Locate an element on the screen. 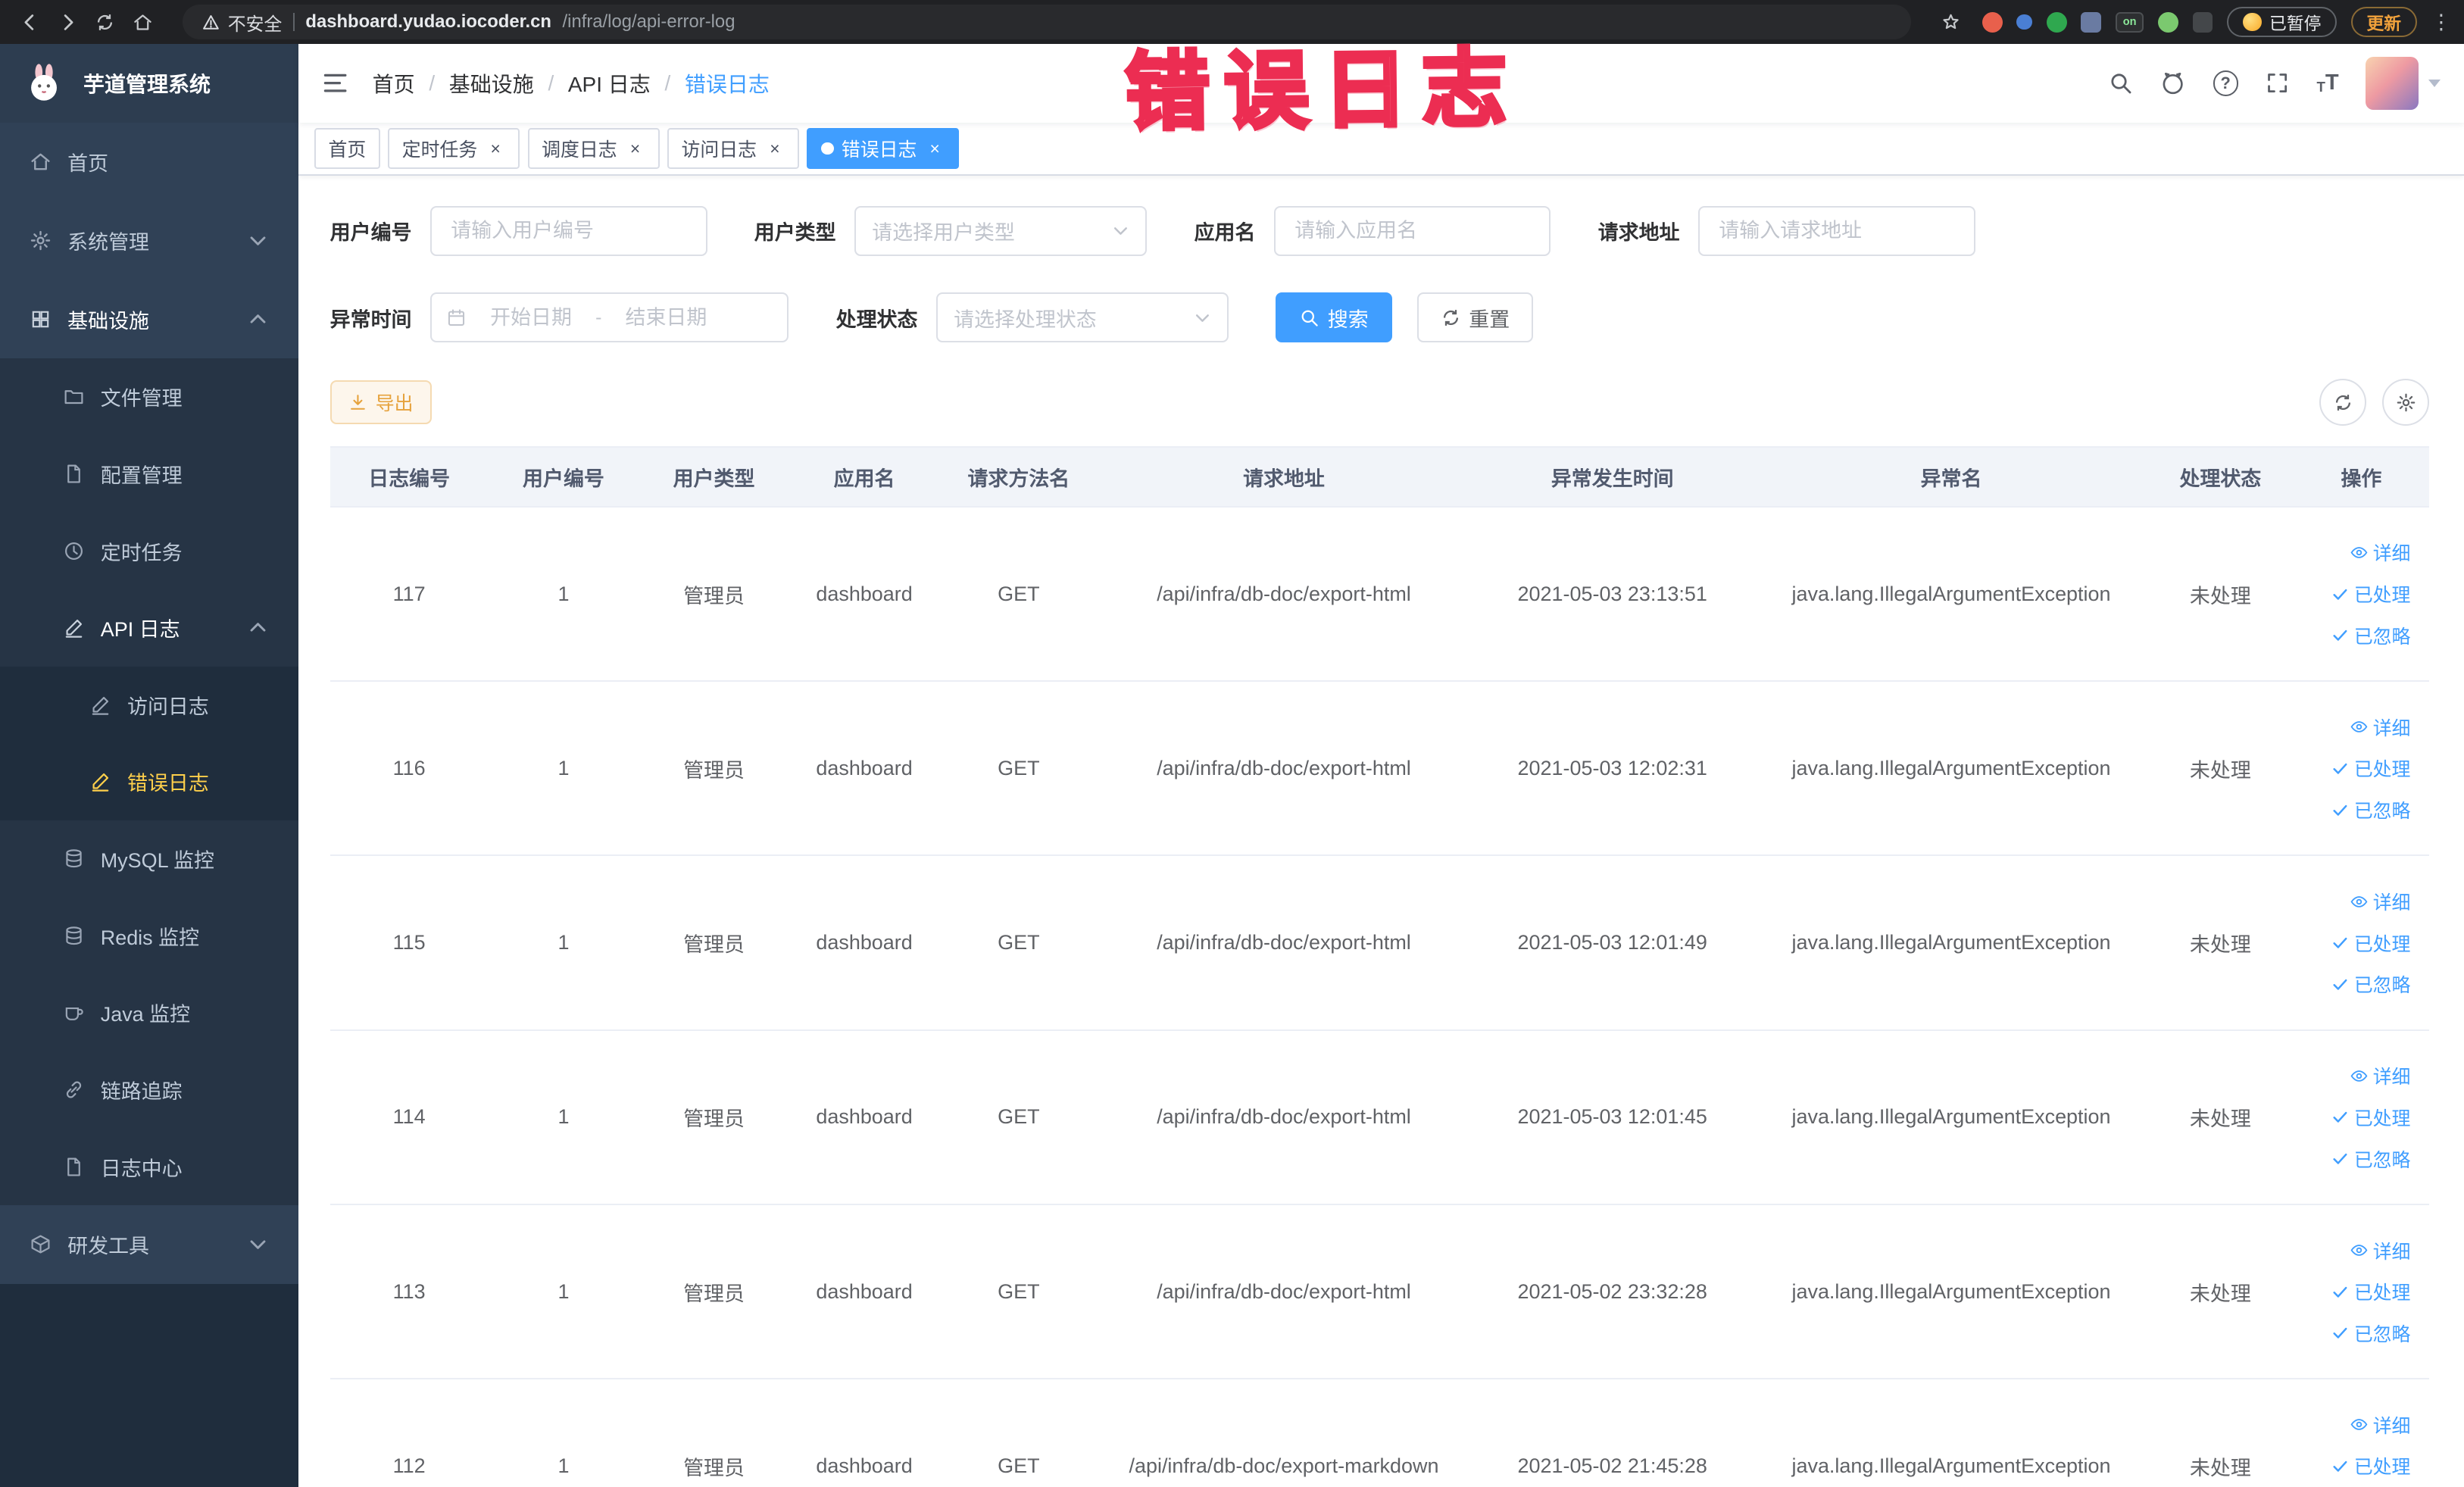  sidebar-item-redis-monitor: Redis 监控 is located at coordinates (149, 936).